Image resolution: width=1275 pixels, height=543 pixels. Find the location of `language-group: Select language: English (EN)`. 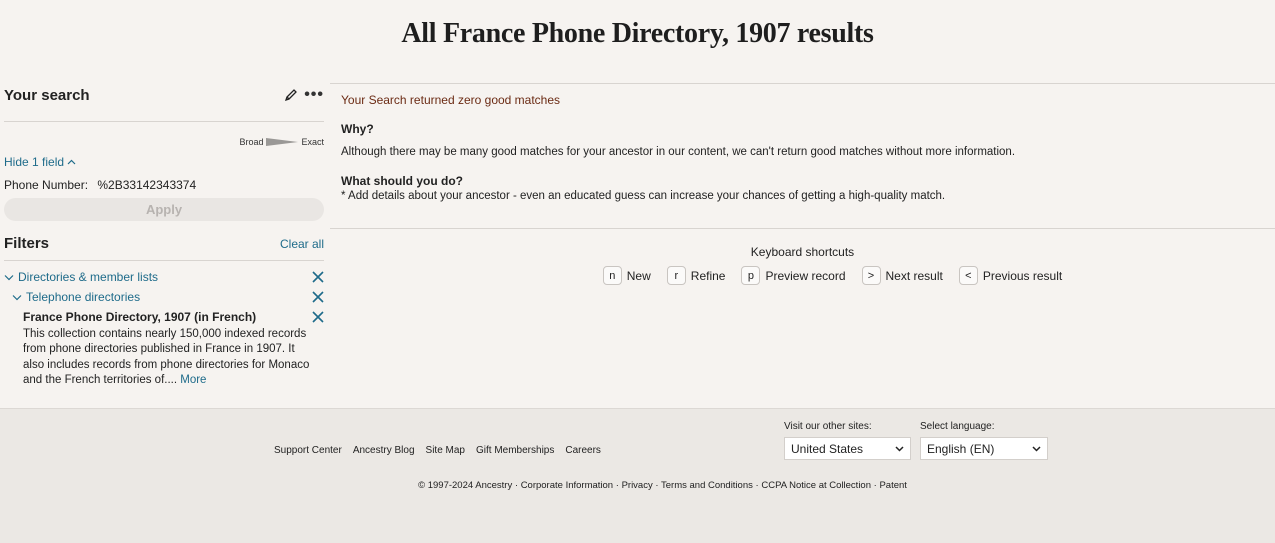

language-group: Select language: English (EN) is located at coordinates (984, 440).